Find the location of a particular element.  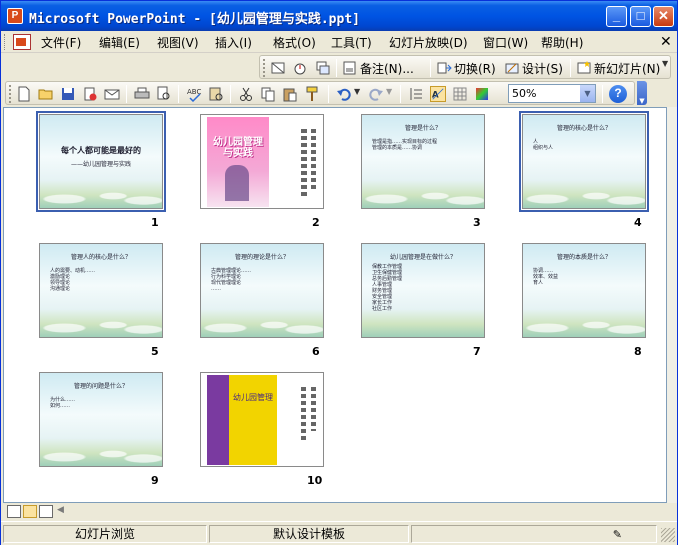

menu-tools: 工具(T) is located at coordinates (351, 42).